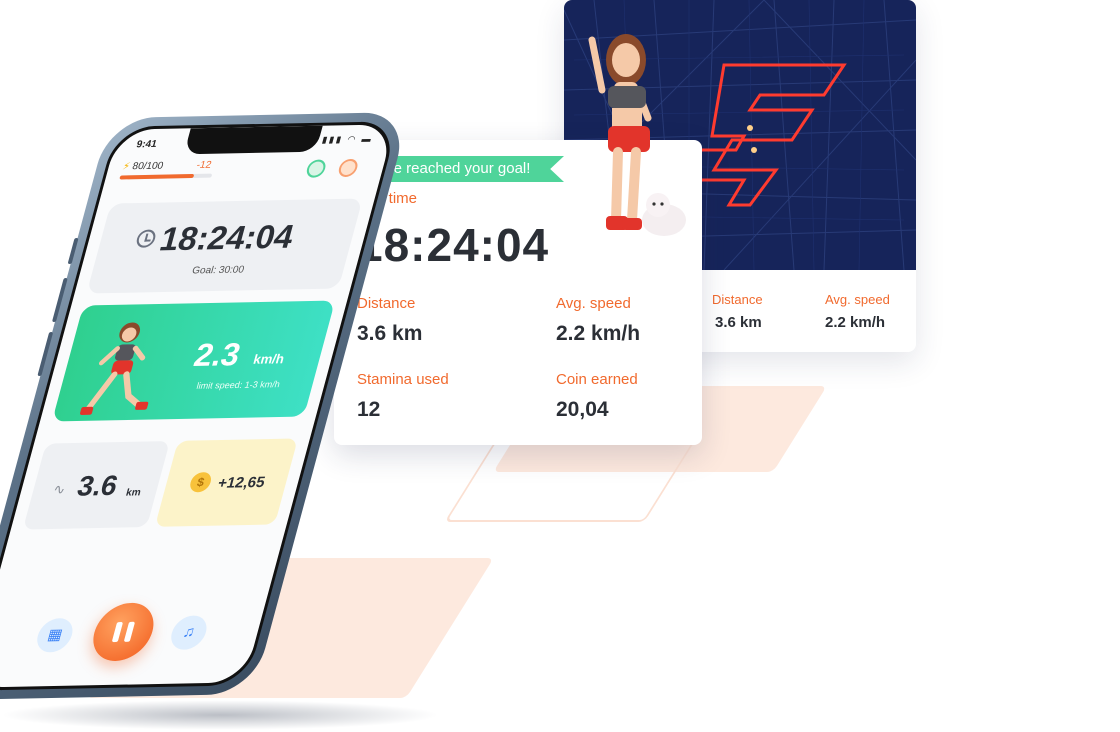  Describe the element at coordinates (570, 481) in the screenshot. I see `bg-shape-outline-right` at that location.